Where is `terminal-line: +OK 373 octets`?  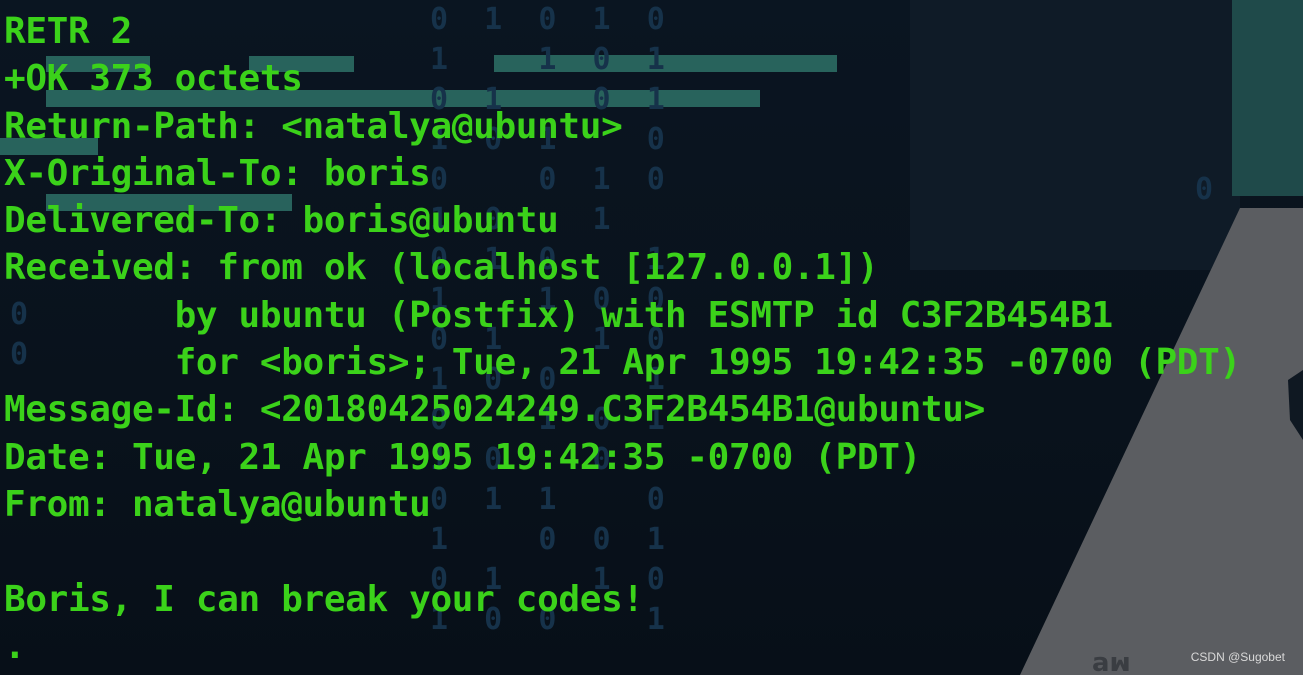 terminal-line: +OK 373 octets is located at coordinates (153, 79).